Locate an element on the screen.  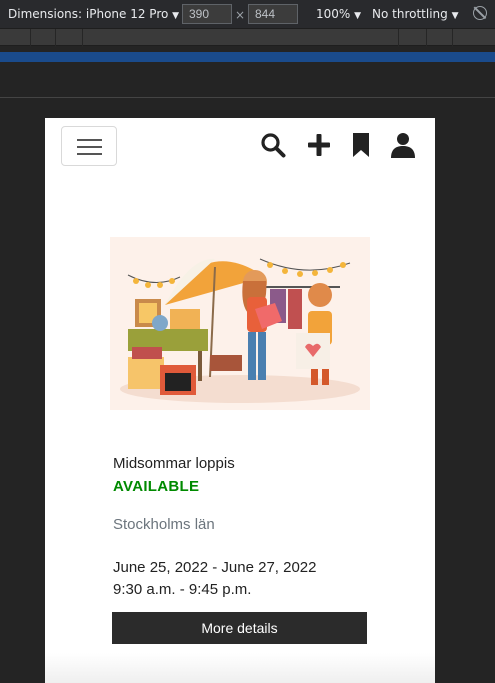
width-input is located at coordinates (207, 14).